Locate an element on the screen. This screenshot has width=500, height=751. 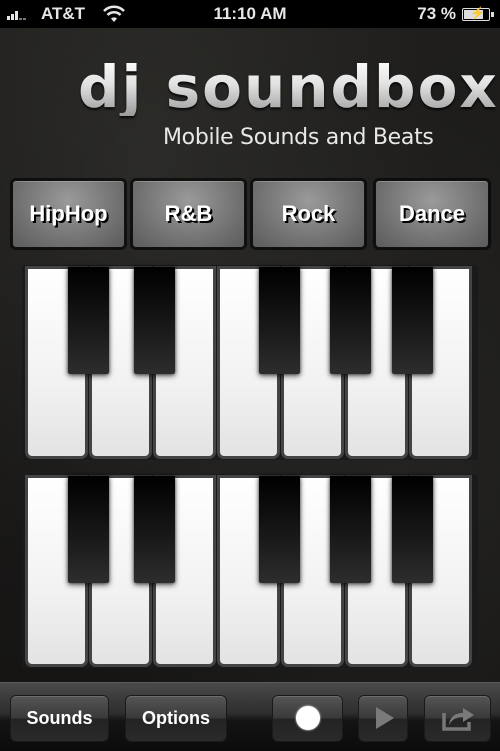
genre-button-hiphop: HipHop is located at coordinates (68, 214).